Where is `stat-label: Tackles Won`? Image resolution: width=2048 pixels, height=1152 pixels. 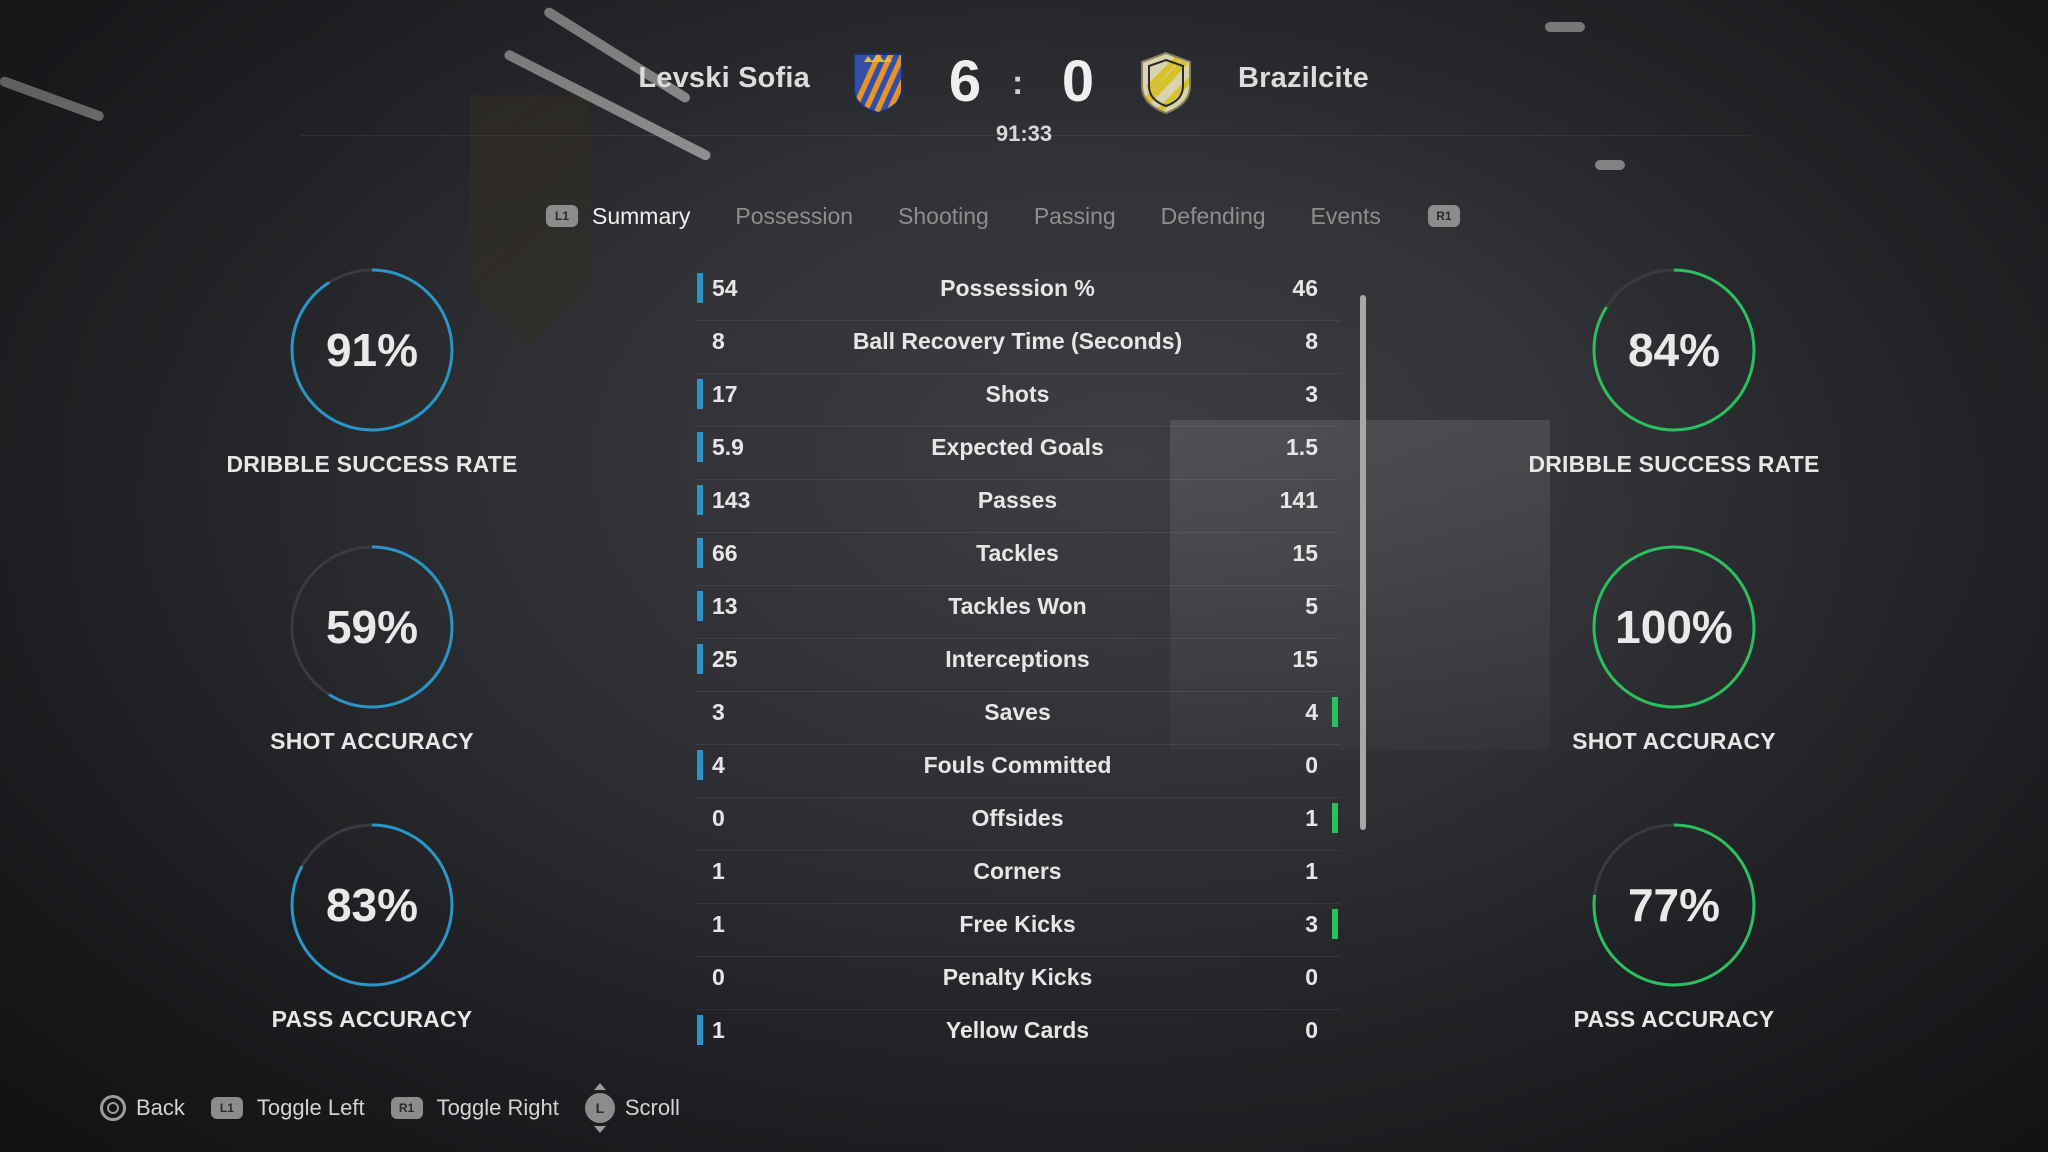 stat-label: Tackles Won is located at coordinates (1017, 606).